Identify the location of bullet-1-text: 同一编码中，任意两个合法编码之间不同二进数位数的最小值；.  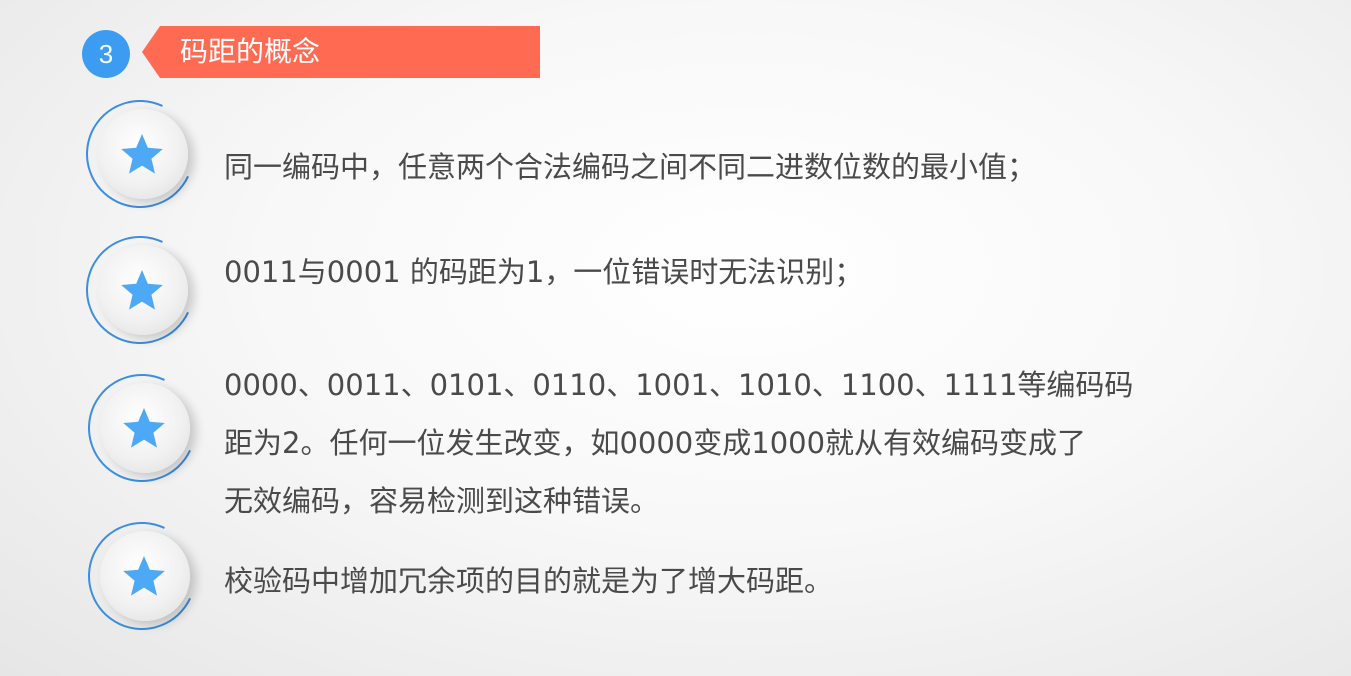
(630, 167).